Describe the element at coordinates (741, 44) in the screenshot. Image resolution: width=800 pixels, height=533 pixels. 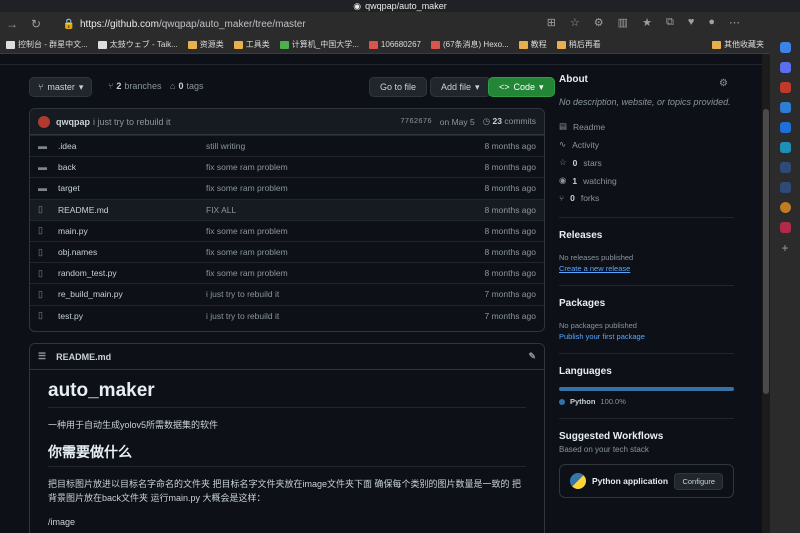
I see `bookmark-folder-other: 其他收藏夹` at that location.